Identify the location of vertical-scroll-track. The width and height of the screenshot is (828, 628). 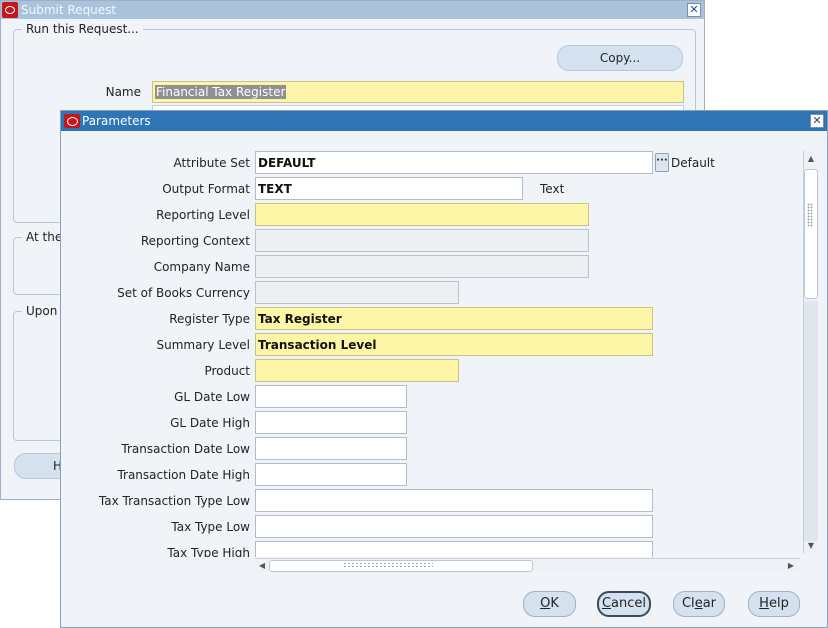
(811, 421).